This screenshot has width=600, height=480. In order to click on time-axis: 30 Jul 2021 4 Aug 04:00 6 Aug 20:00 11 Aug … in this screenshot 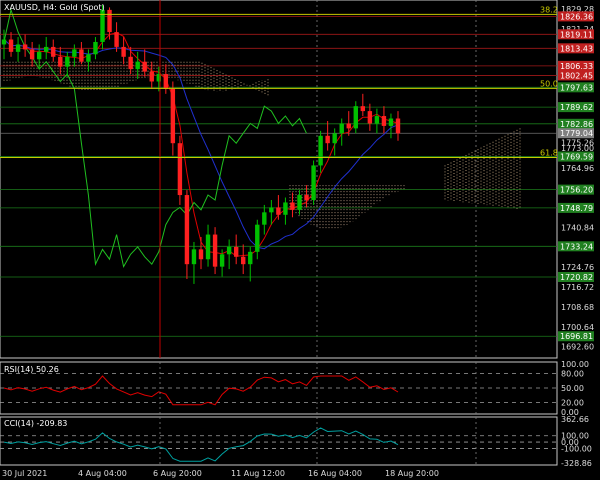, I will do `click(220, 473)`.